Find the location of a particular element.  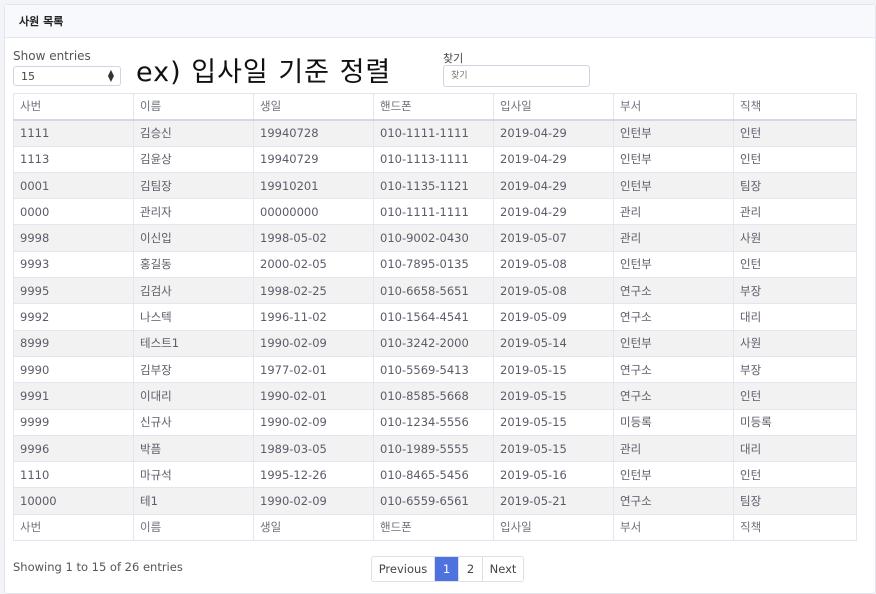

table-cell: 부장 is located at coordinates (795, 369).